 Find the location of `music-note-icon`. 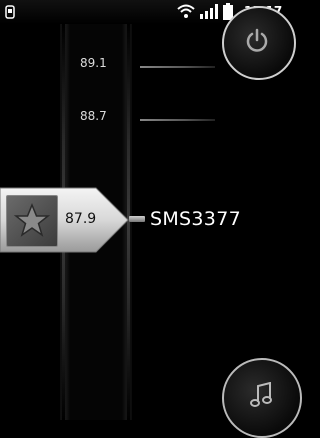

music-note-icon is located at coordinates (261, 394).